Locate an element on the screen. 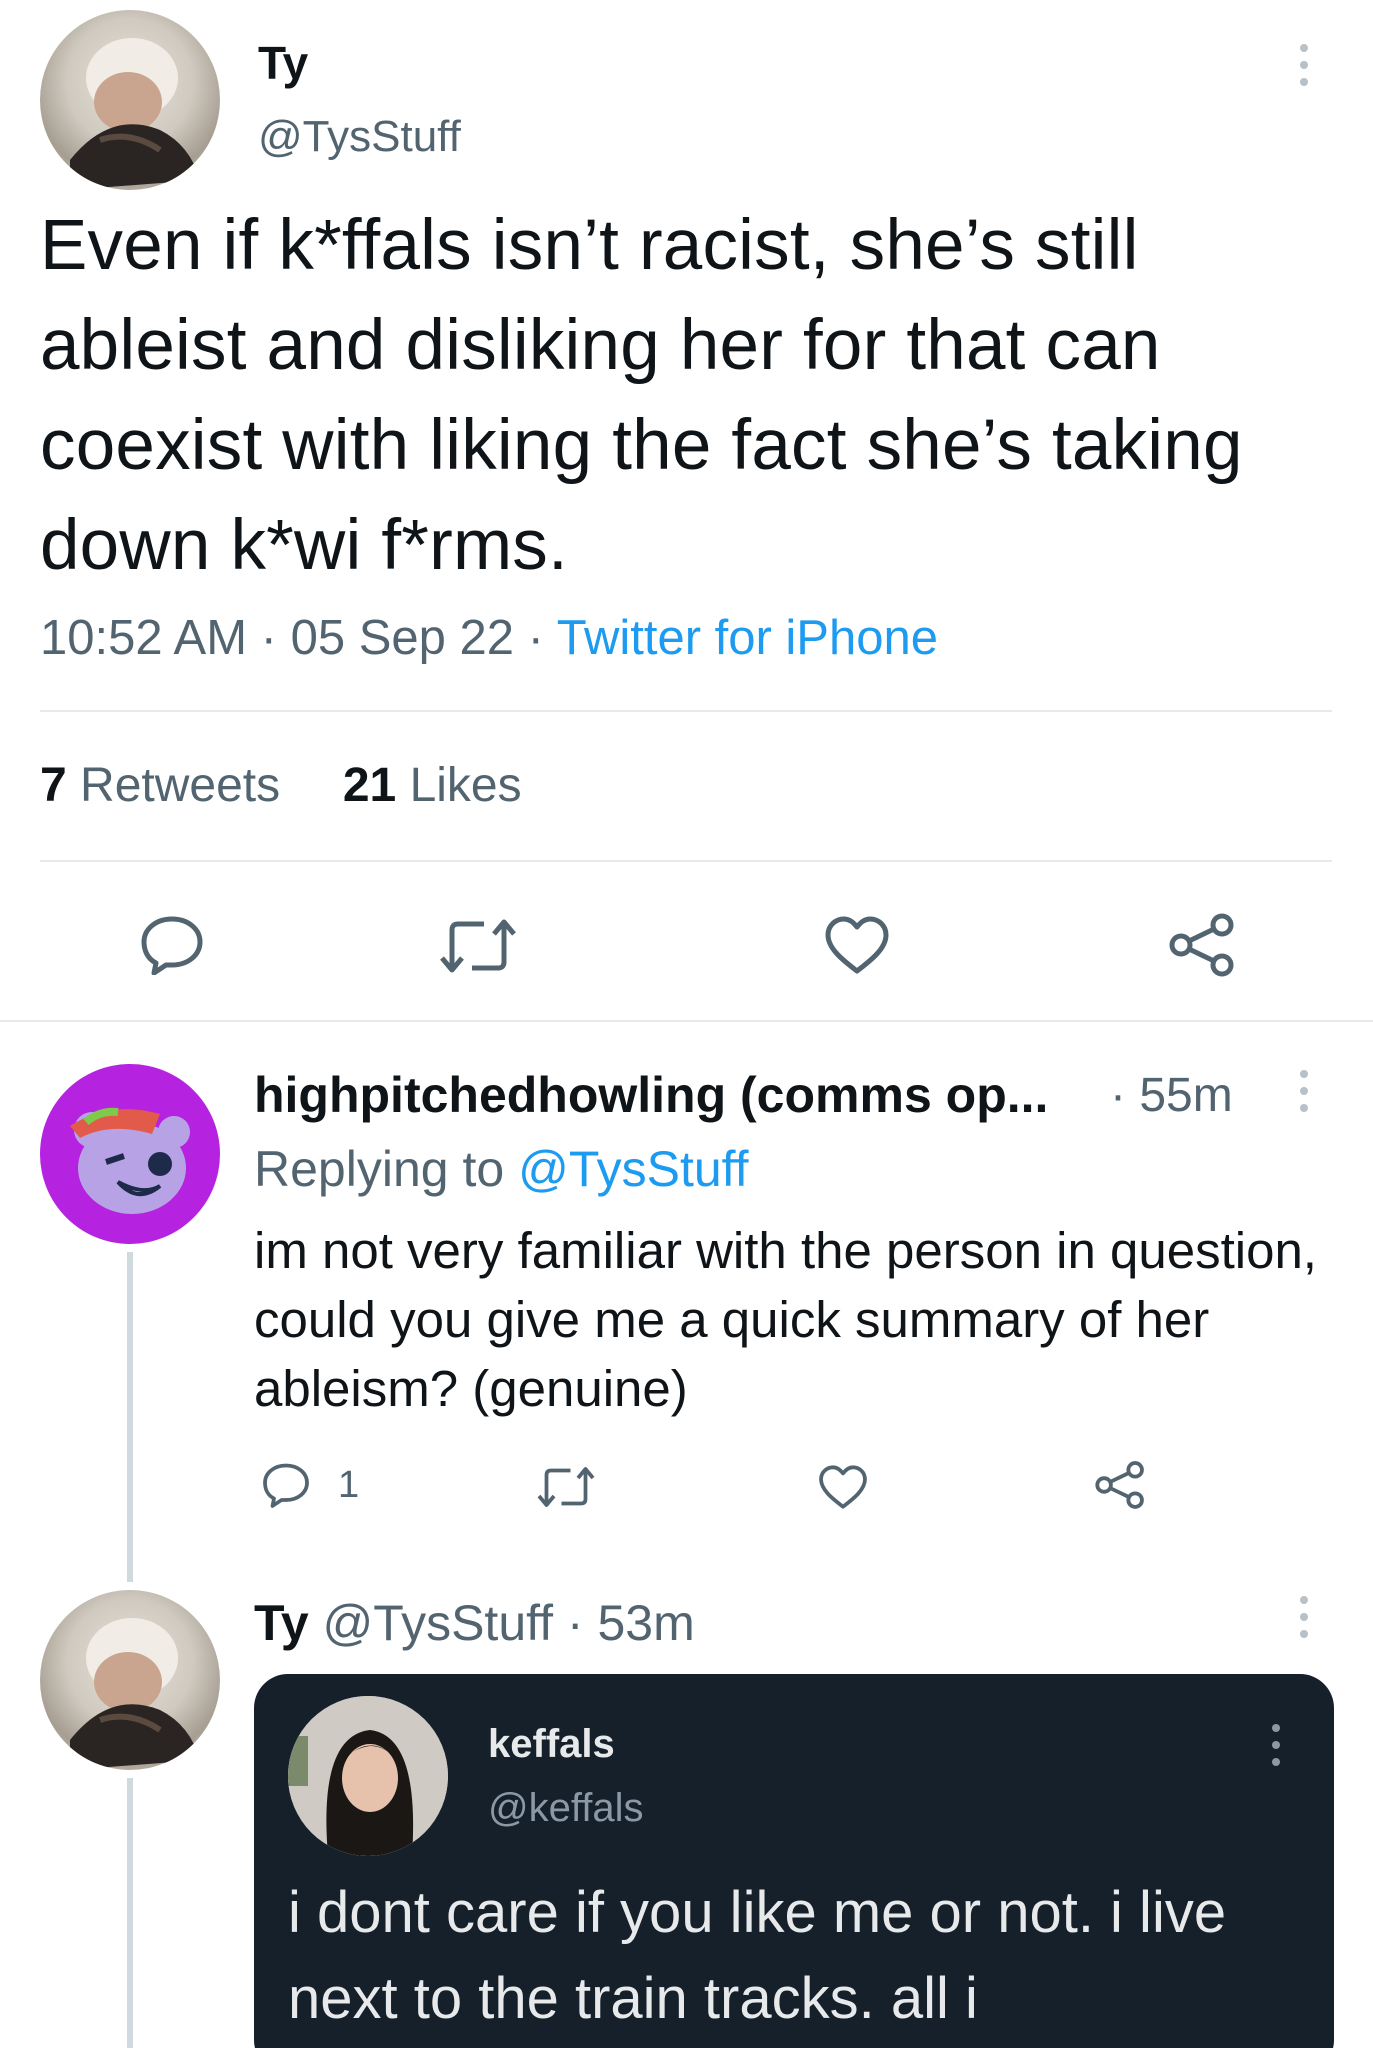 This screenshot has width=1373, height=2048. reply-author-name: Ty is located at coordinates (281, 1623).